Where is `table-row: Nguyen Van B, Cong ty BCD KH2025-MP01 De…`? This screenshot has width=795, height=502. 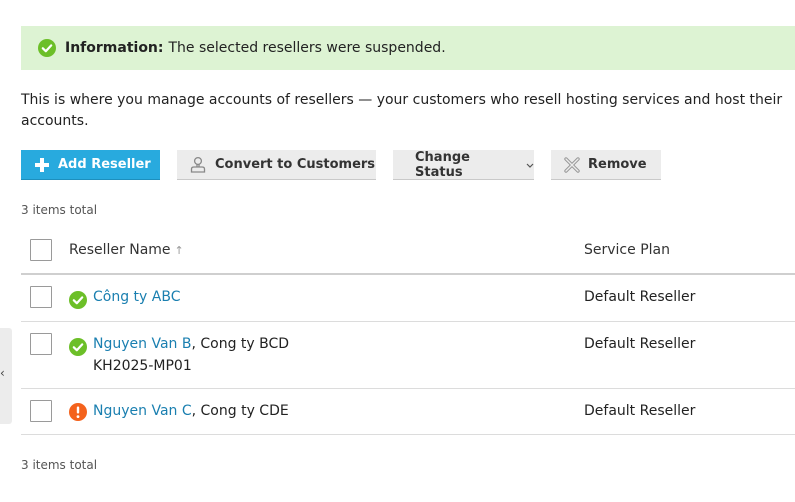 table-row: Nguyen Van B, Cong ty BCD KH2025-MP01 De… is located at coordinates (408, 355).